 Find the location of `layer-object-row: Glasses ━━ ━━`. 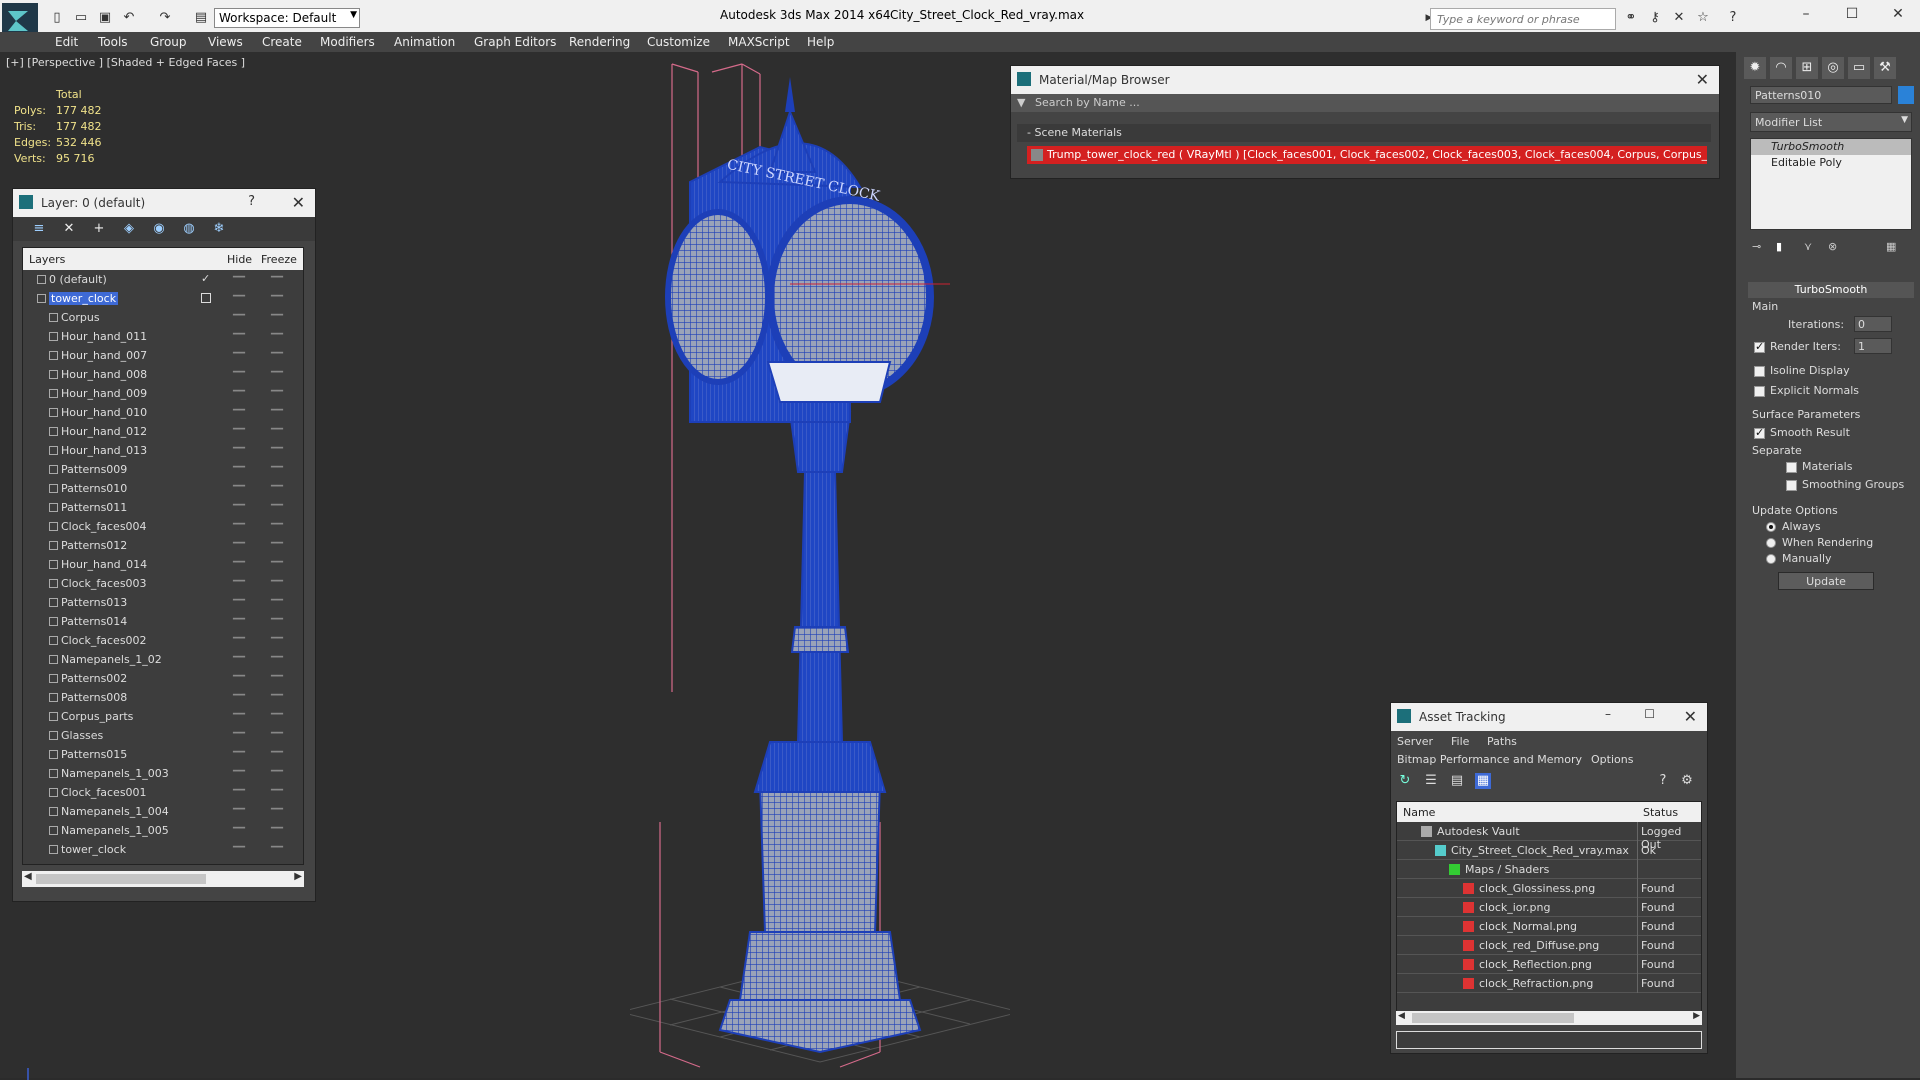

layer-object-row: Glasses ━━ ━━ is located at coordinates (163, 735).